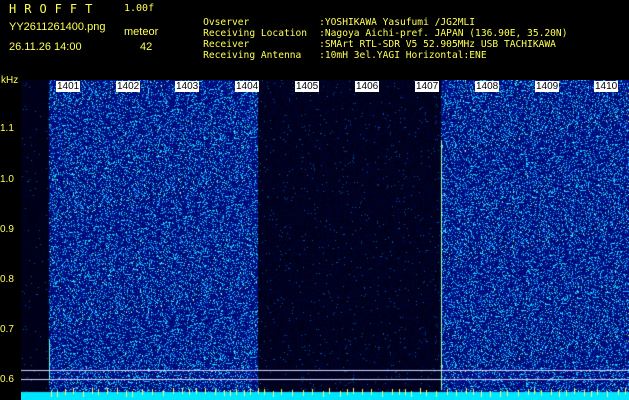  Describe the element at coordinates (141, 32) in the screenshot. I see `meteor-label: meteor` at that location.